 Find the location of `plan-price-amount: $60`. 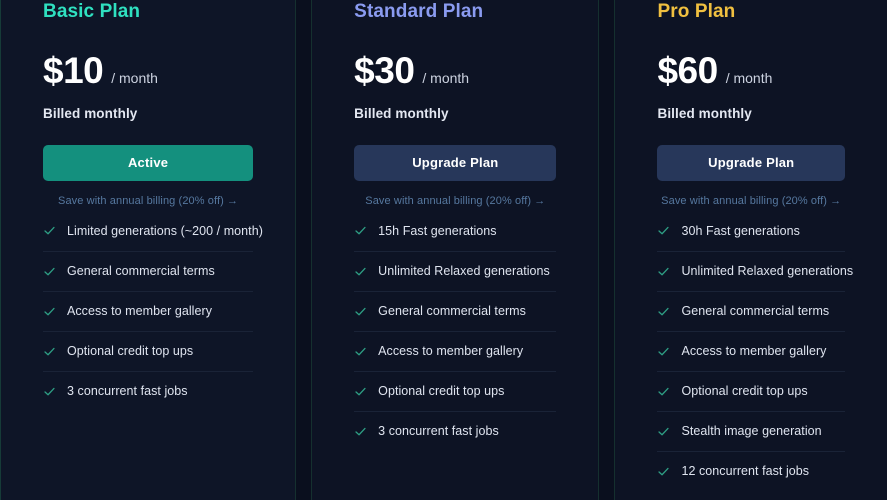

plan-price-amount: $60 is located at coordinates (687, 70).